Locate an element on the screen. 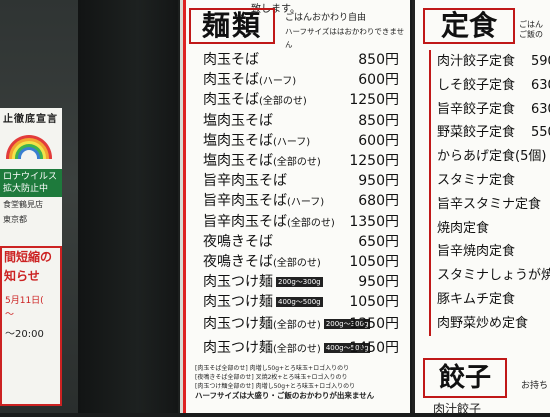 Image resolution: width=550 pixels, height=417 pixels. noodle-weight-tag: 200g〜300g is located at coordinates (299, 282).